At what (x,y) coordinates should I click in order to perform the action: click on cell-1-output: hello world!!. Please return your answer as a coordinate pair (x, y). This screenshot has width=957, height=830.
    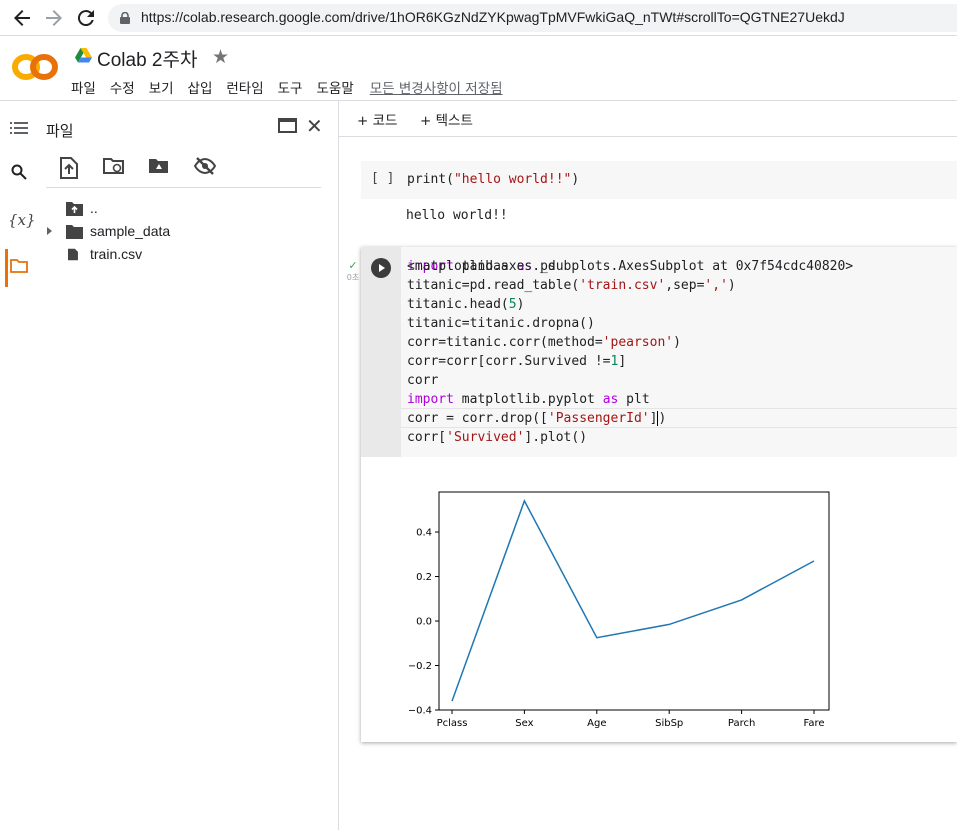
    Looking at the image, I should click on (457, 215).